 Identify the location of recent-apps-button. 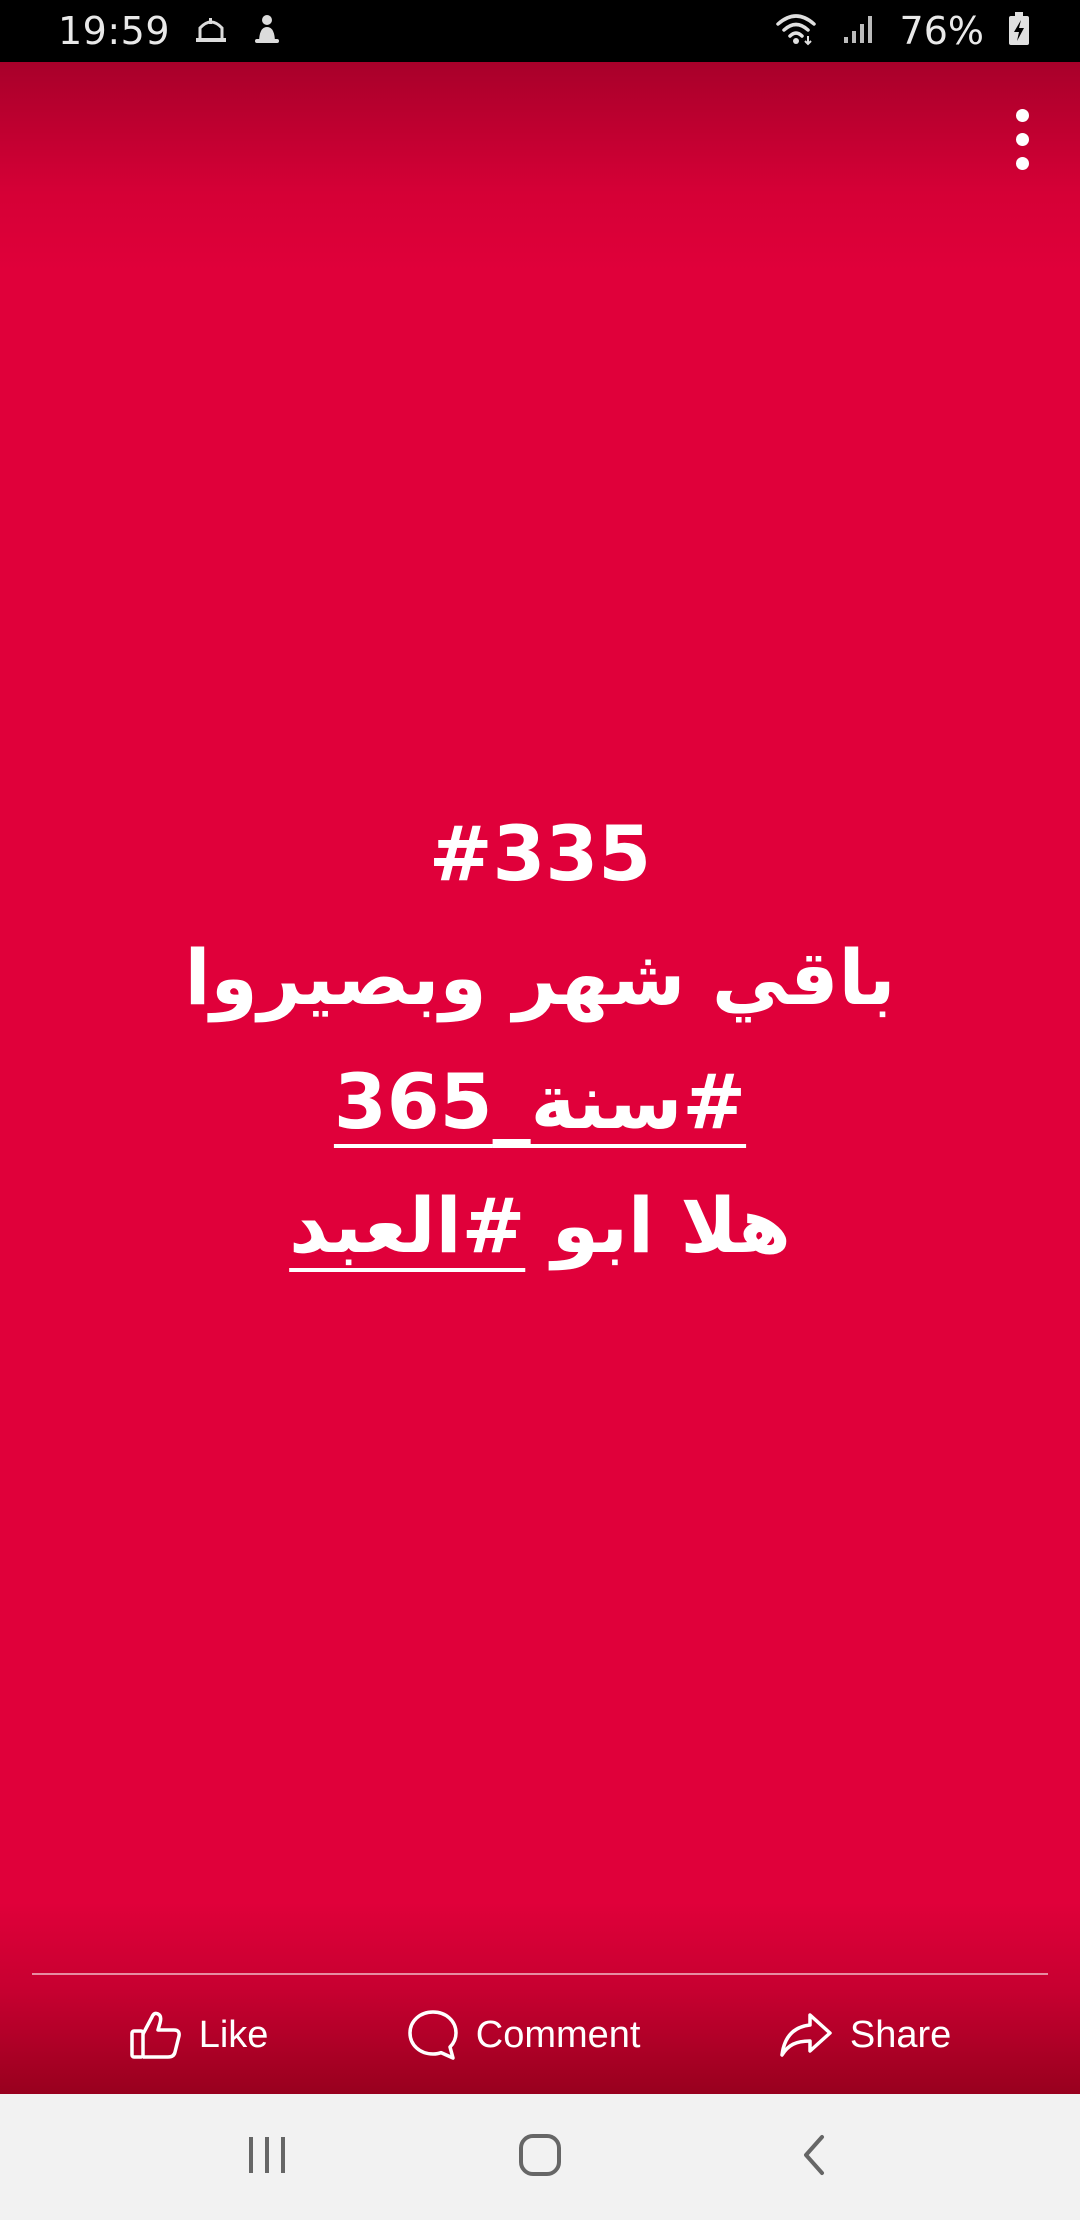
(267, 2157).